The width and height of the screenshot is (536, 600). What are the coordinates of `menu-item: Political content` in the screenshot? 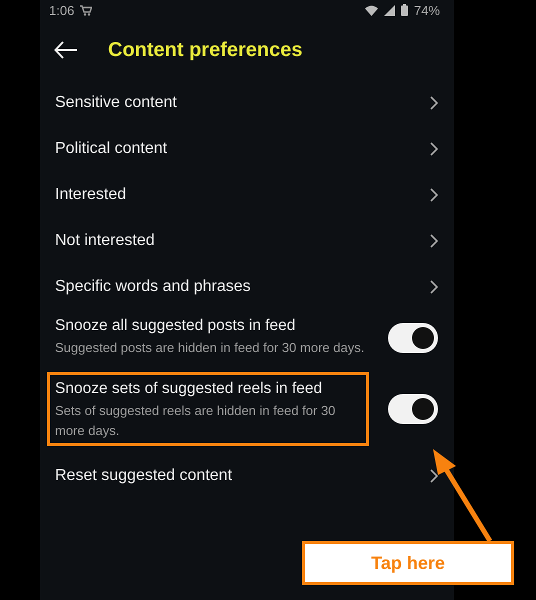 It's located at (242, 149).